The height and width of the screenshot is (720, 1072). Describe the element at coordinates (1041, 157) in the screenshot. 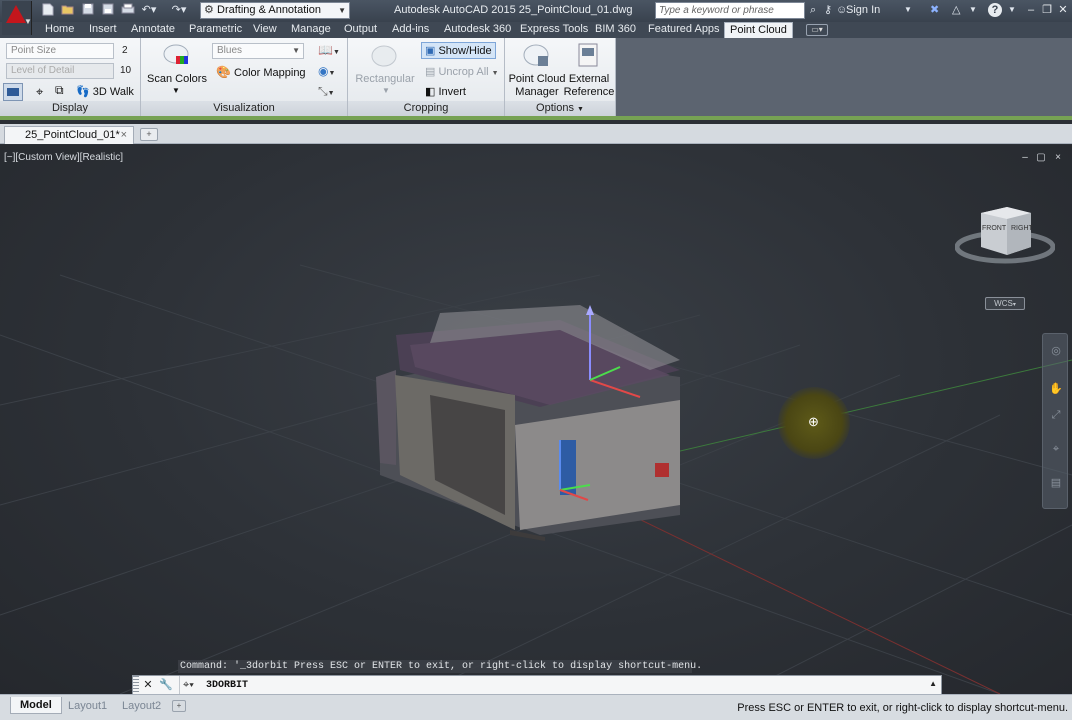

I see `viewport-restore-icon: ▢` at that location.